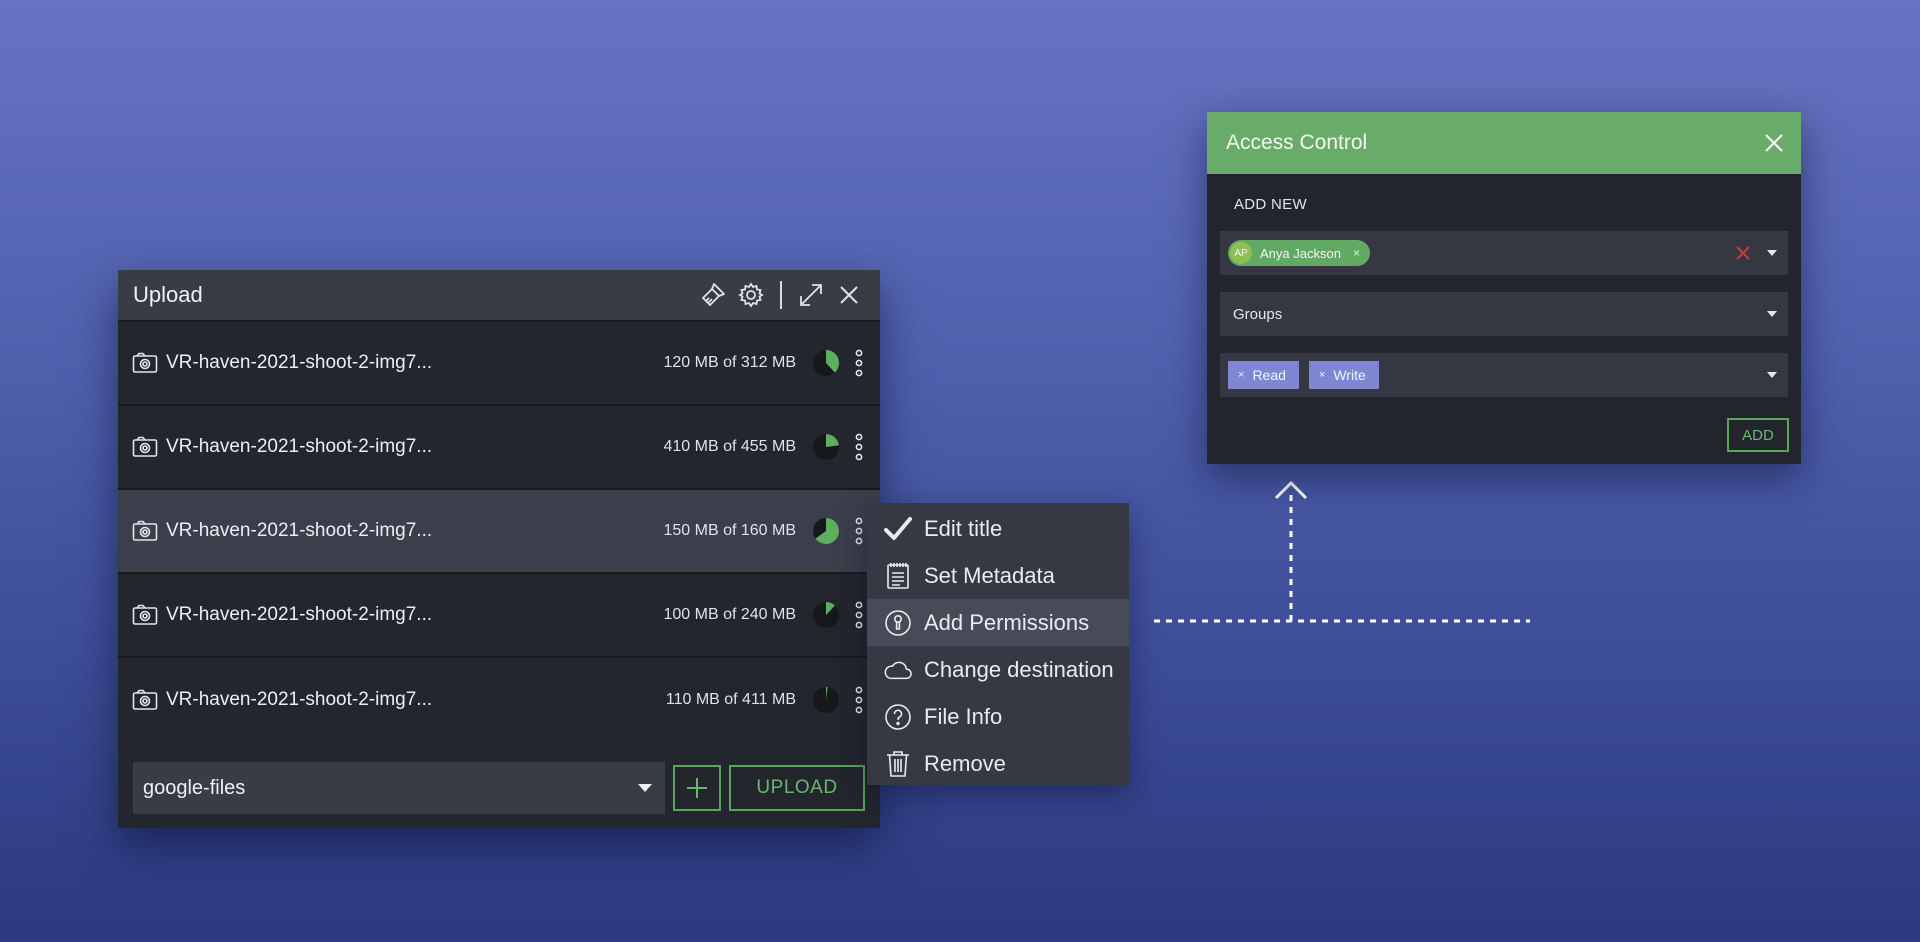  Describe the element at coordinates (168, 294) in the screenshot. I see `upload-title: Upload` at that location.